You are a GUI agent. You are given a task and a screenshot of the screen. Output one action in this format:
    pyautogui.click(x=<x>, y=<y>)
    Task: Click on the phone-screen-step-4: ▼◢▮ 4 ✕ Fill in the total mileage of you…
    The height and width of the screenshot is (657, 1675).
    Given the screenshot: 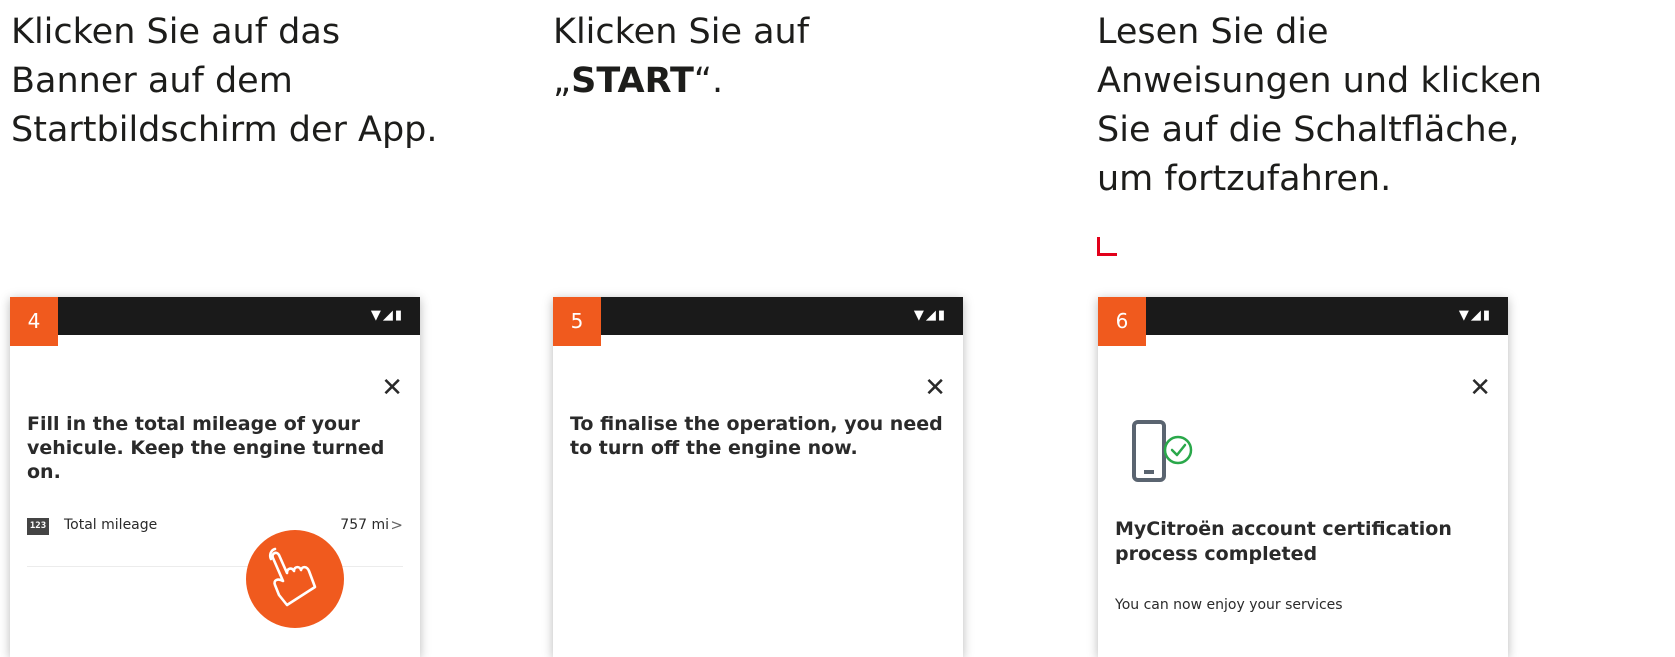 What is the action you would take?
    pyautogui.click(x=215, y=477)
    